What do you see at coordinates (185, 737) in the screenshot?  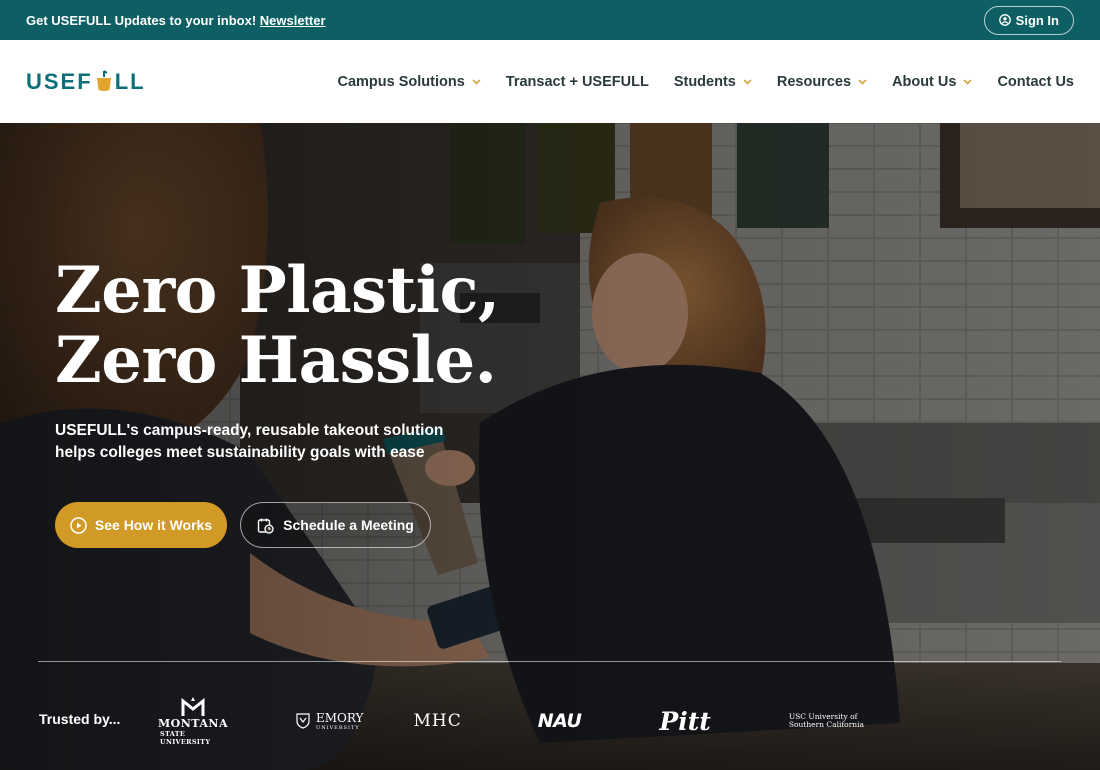 I see `montana-line-2: STATE UNIVERSITY` at bounding box center [185, 737].